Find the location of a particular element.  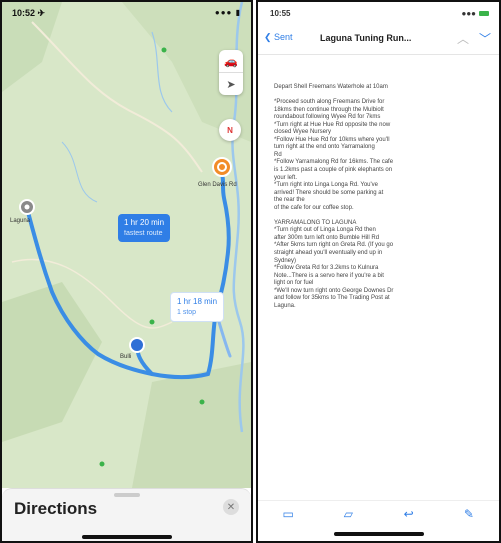

mail-line: *Turn right into Linga Longa Rd. You've is located at coordinates (326, 185).